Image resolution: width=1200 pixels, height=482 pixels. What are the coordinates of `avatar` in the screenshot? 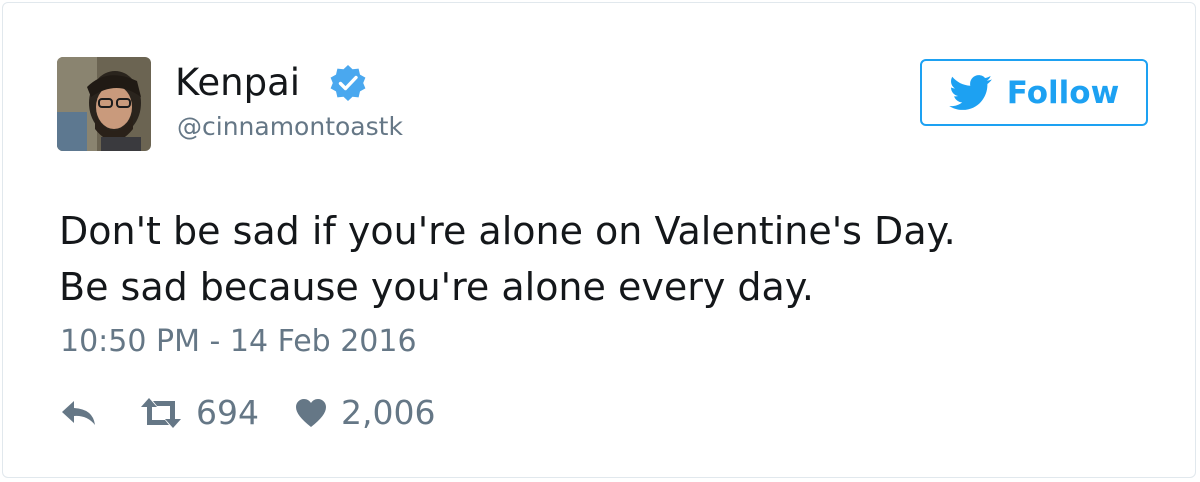 It's located at (104, 104).